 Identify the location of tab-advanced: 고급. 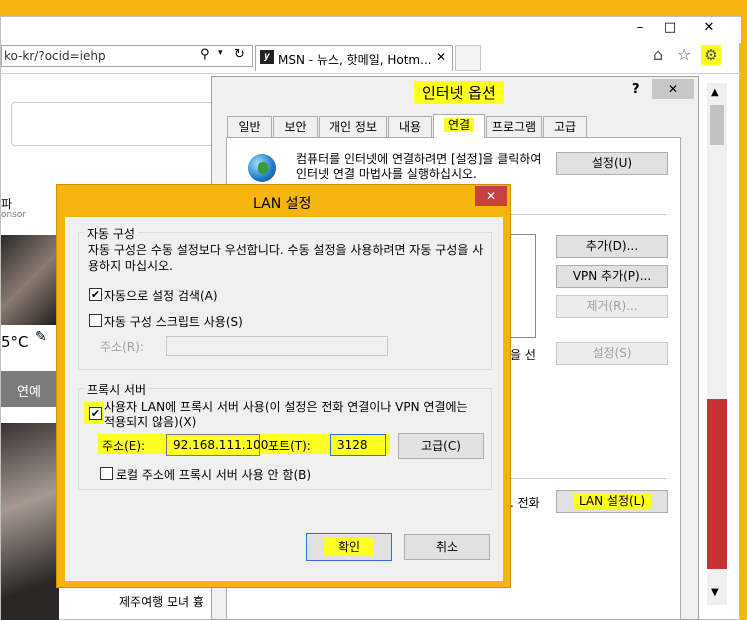
(565, 126).